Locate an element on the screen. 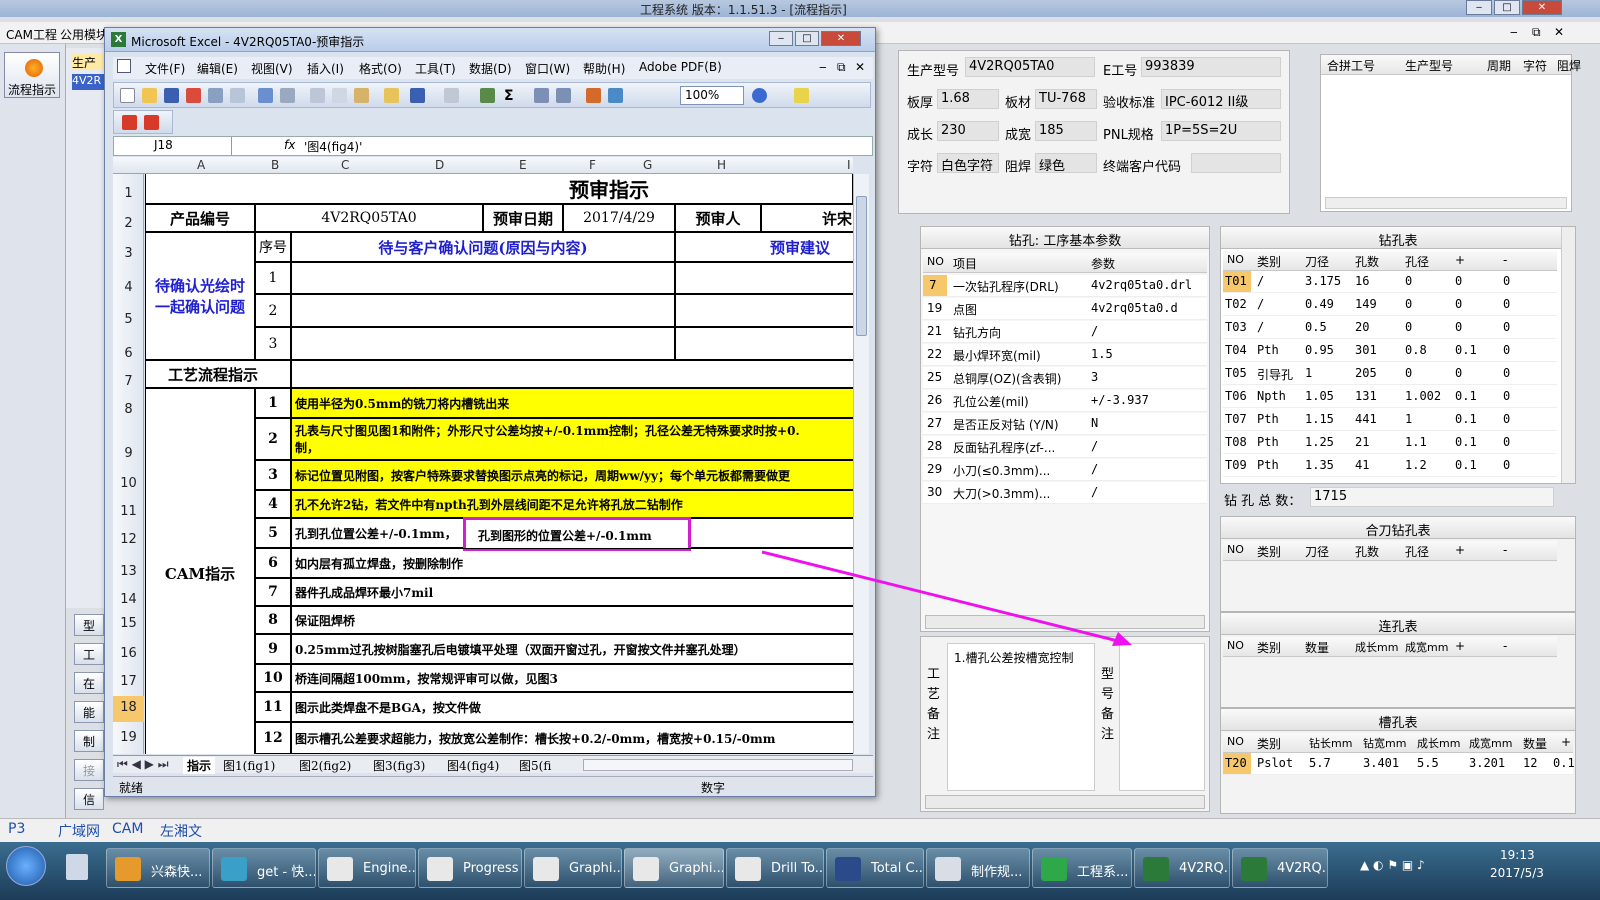 The width and height of the screenshot is (1600, 900). menu-view: 视图(V) is located at coordinates (272, 68).